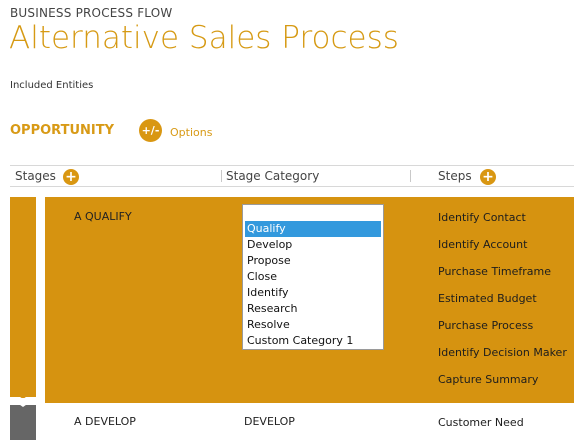 The height and width of the screenshot is (440, 574). I want to click on stage-name: A QUALIFY, so click(103, 216).